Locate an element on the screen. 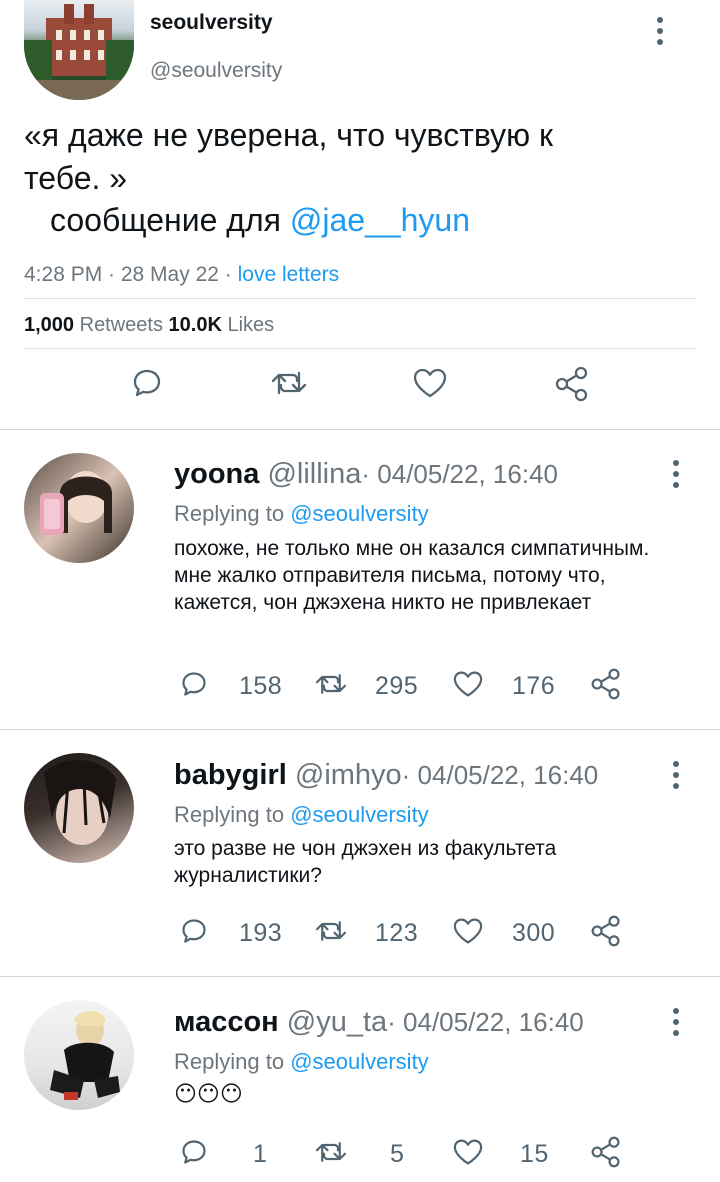  display-name: babygirl is located at coordinates (230, 775).